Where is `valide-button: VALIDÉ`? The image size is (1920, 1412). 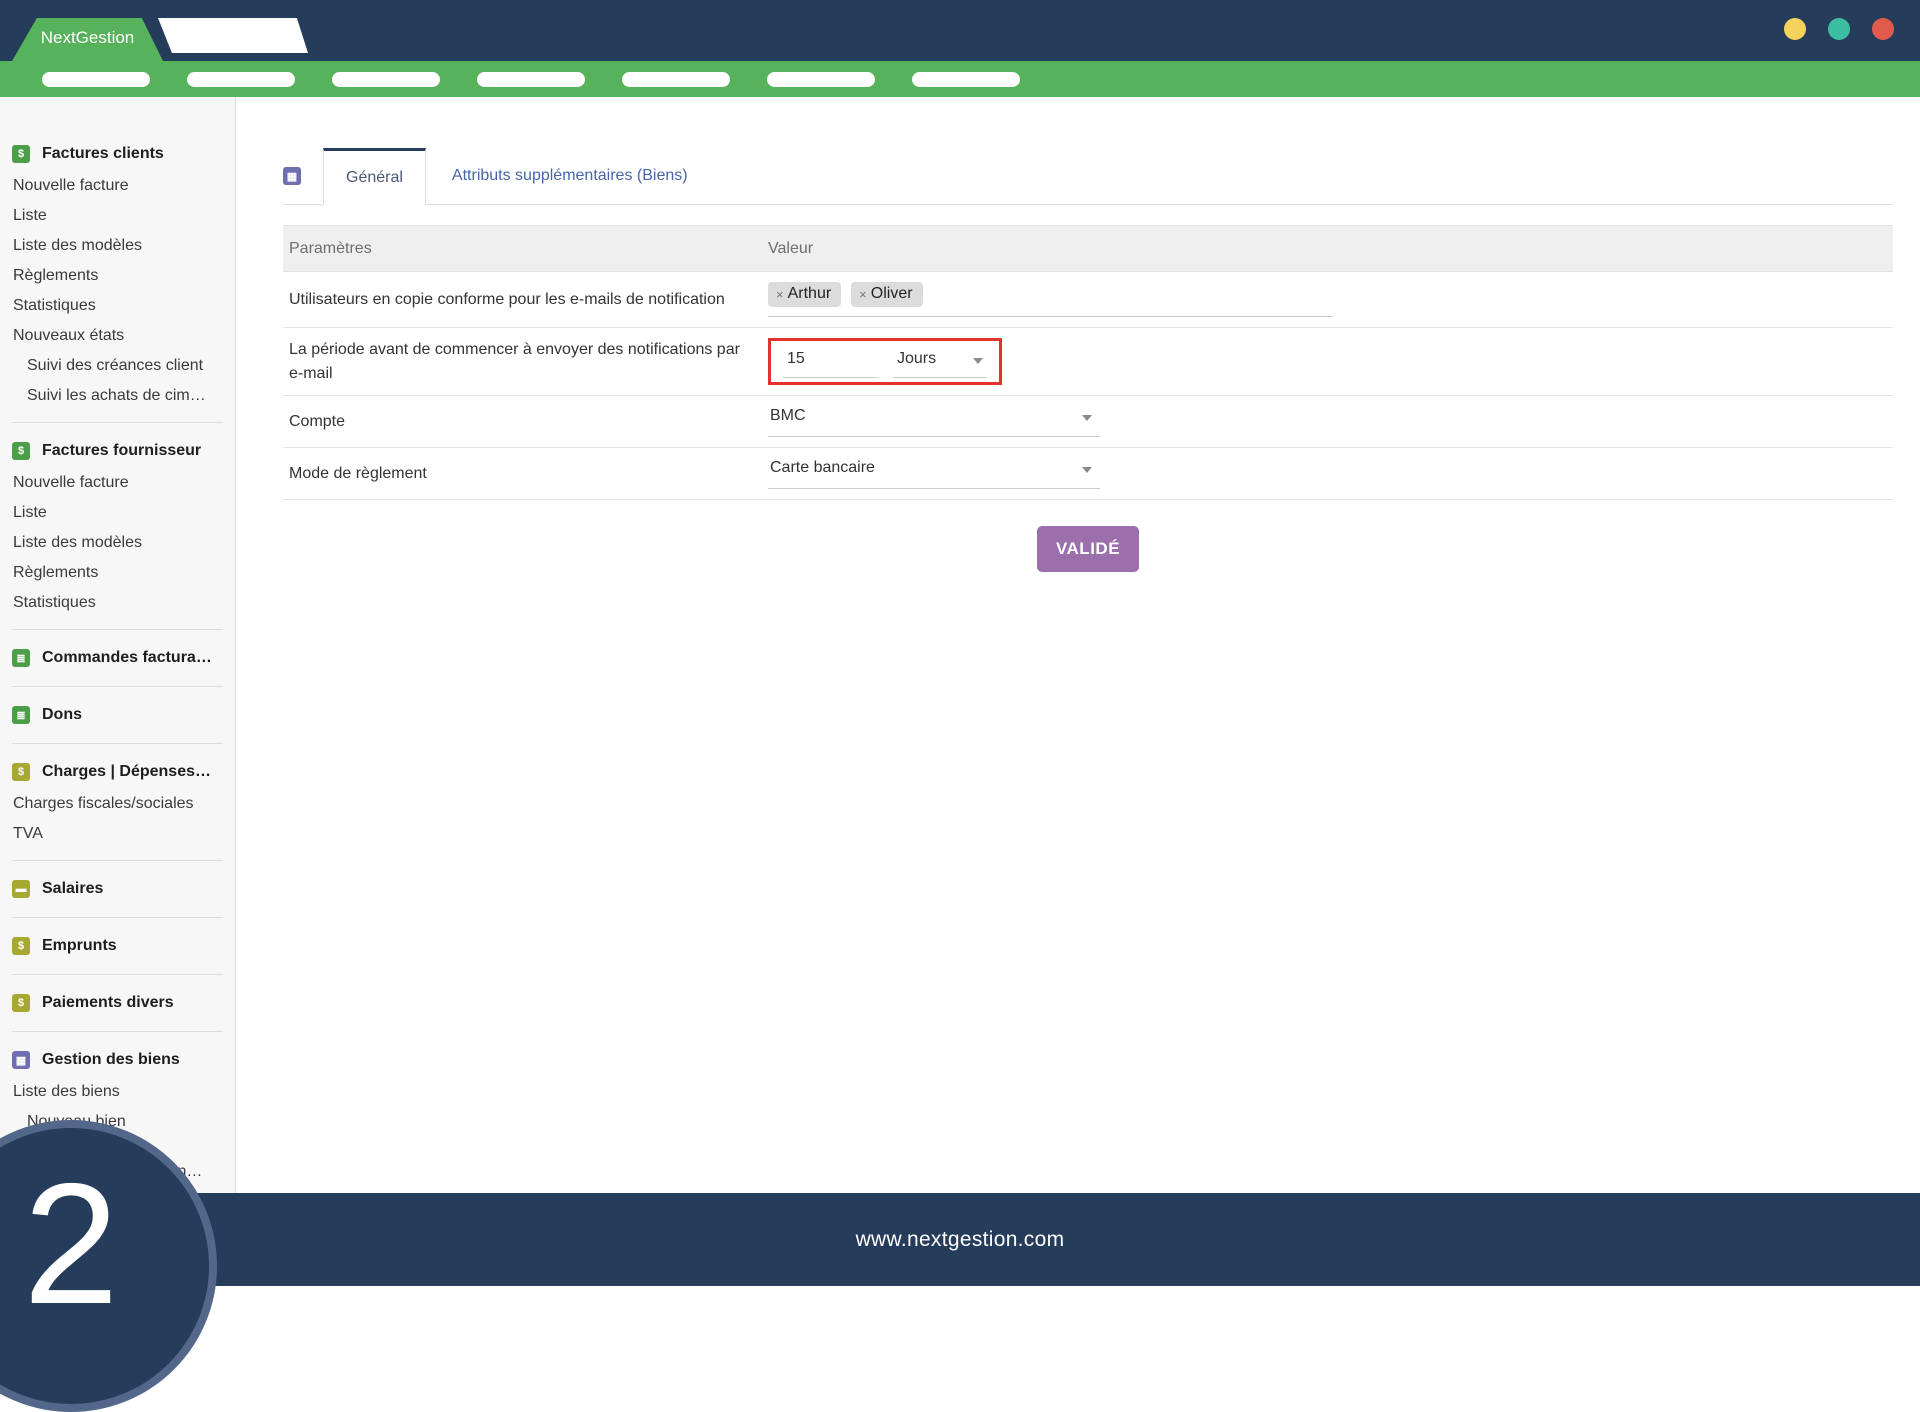 valide-button: VALIDÉ is located at coordinates (1088, 549).